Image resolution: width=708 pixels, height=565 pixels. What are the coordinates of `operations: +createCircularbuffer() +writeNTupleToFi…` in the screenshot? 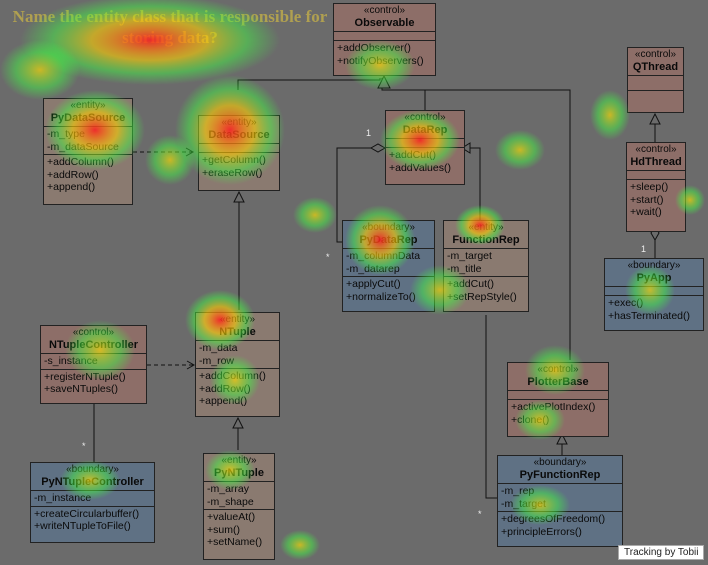 It's located at (92, 520).